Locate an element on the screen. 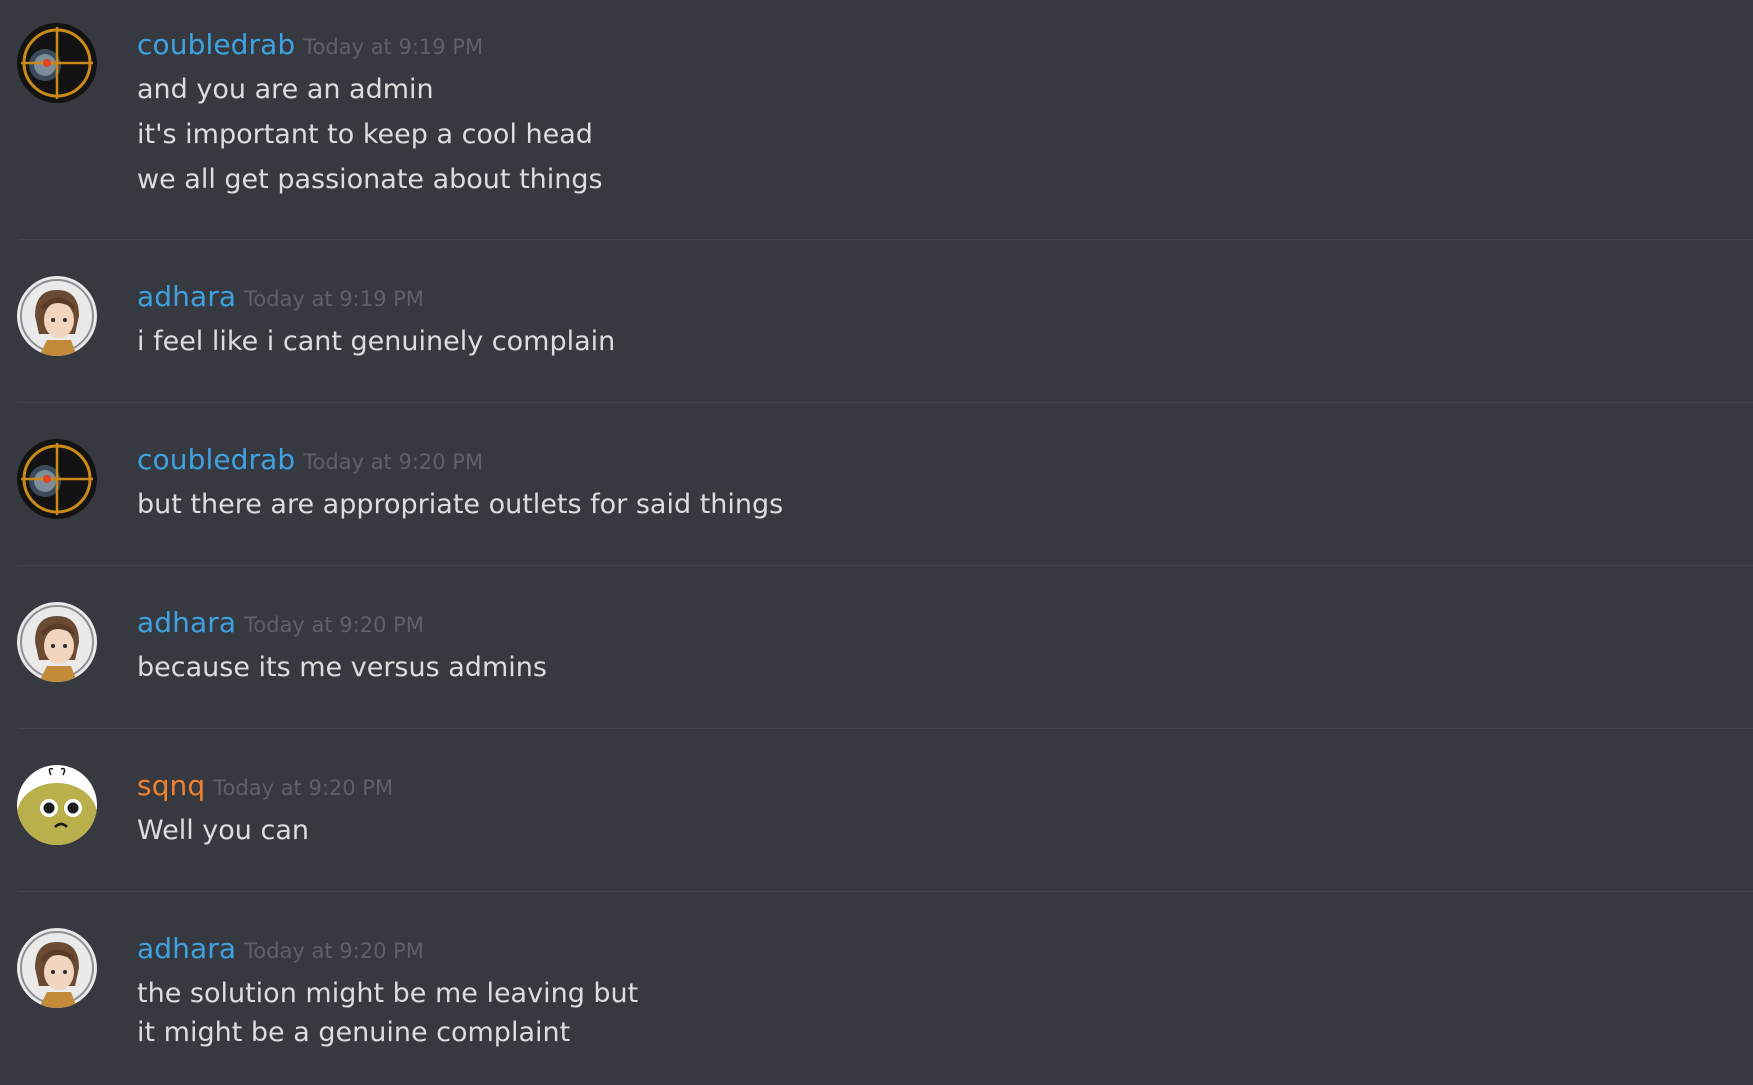  message-text: it might be a genuine complaint is located at coordinates (354, 1032).